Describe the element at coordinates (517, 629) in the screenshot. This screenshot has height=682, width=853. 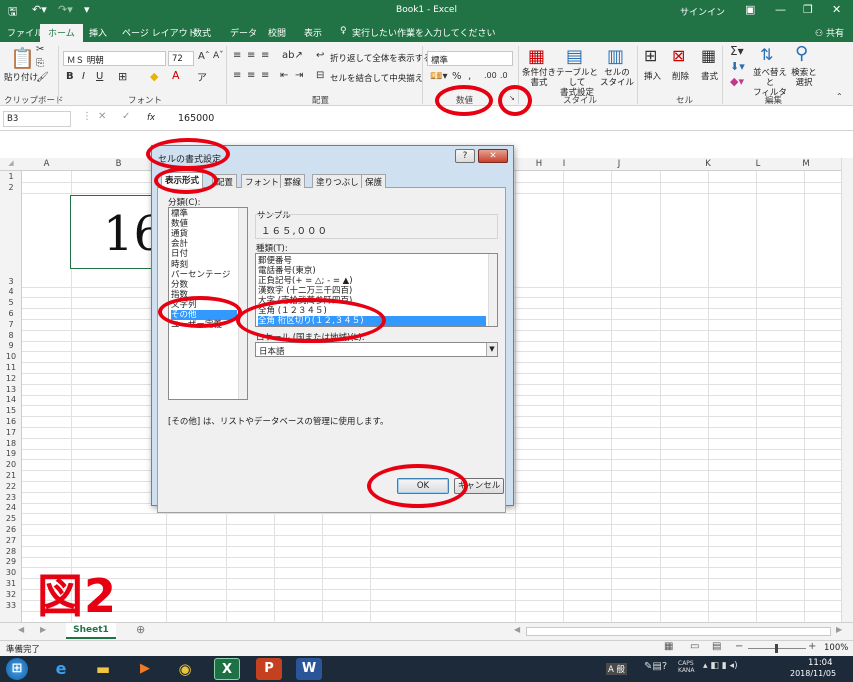
I see `scroll-left-icon: ◀` at that location.